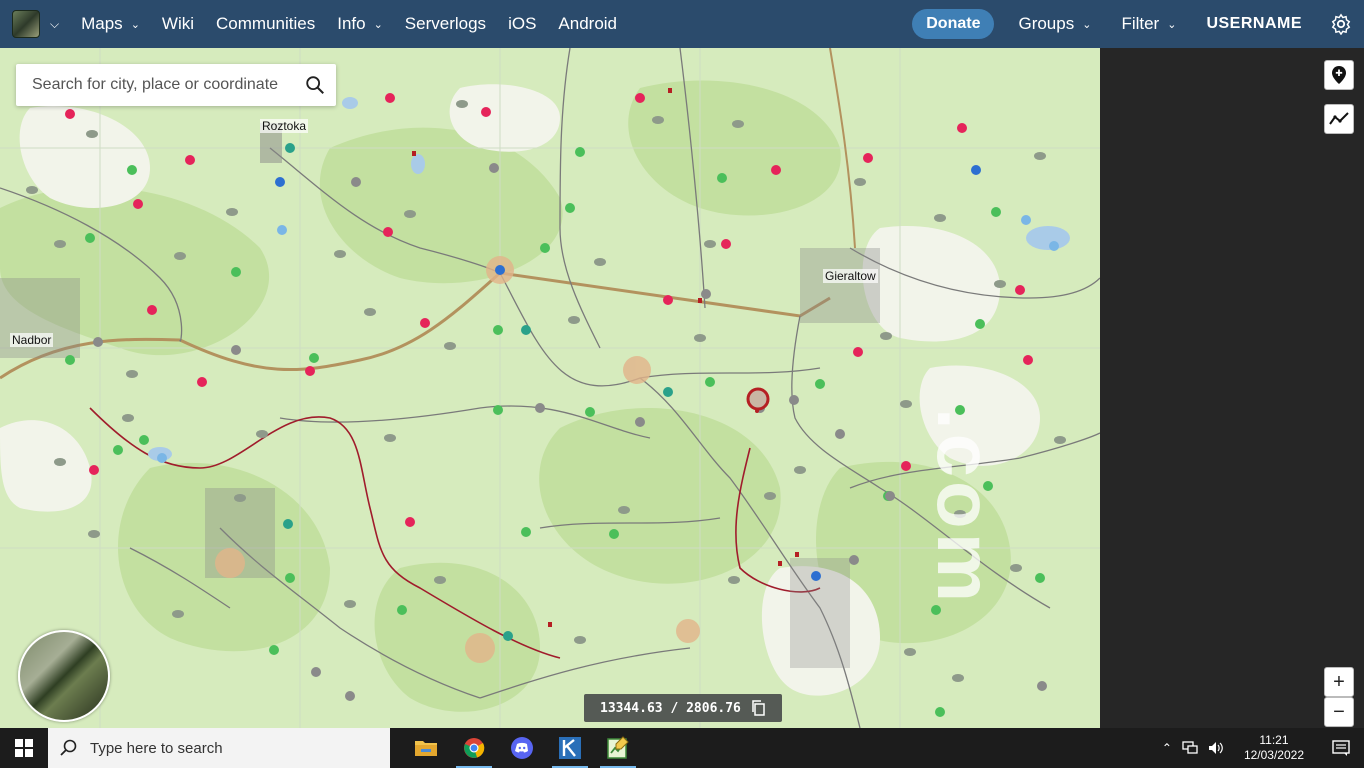 The height and width of the screenshot is (768, 1364). I want to click on nav-android: Android, so click(587, 24).